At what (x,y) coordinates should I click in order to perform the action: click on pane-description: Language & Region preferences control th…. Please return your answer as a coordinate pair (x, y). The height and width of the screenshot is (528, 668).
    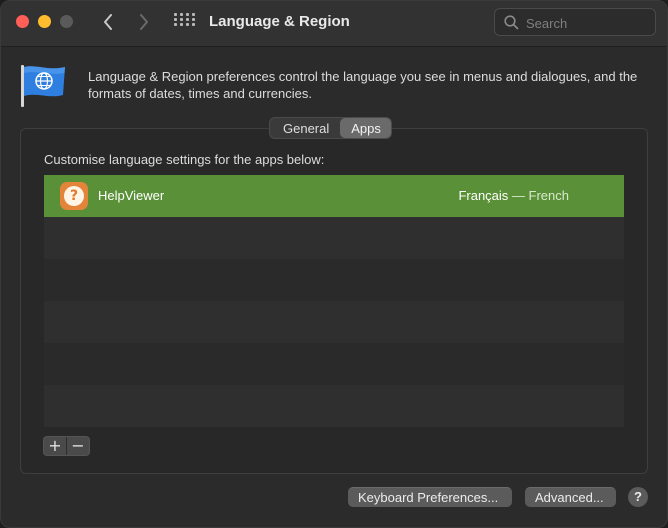
    Looking at the image, I should click on (363, 85).